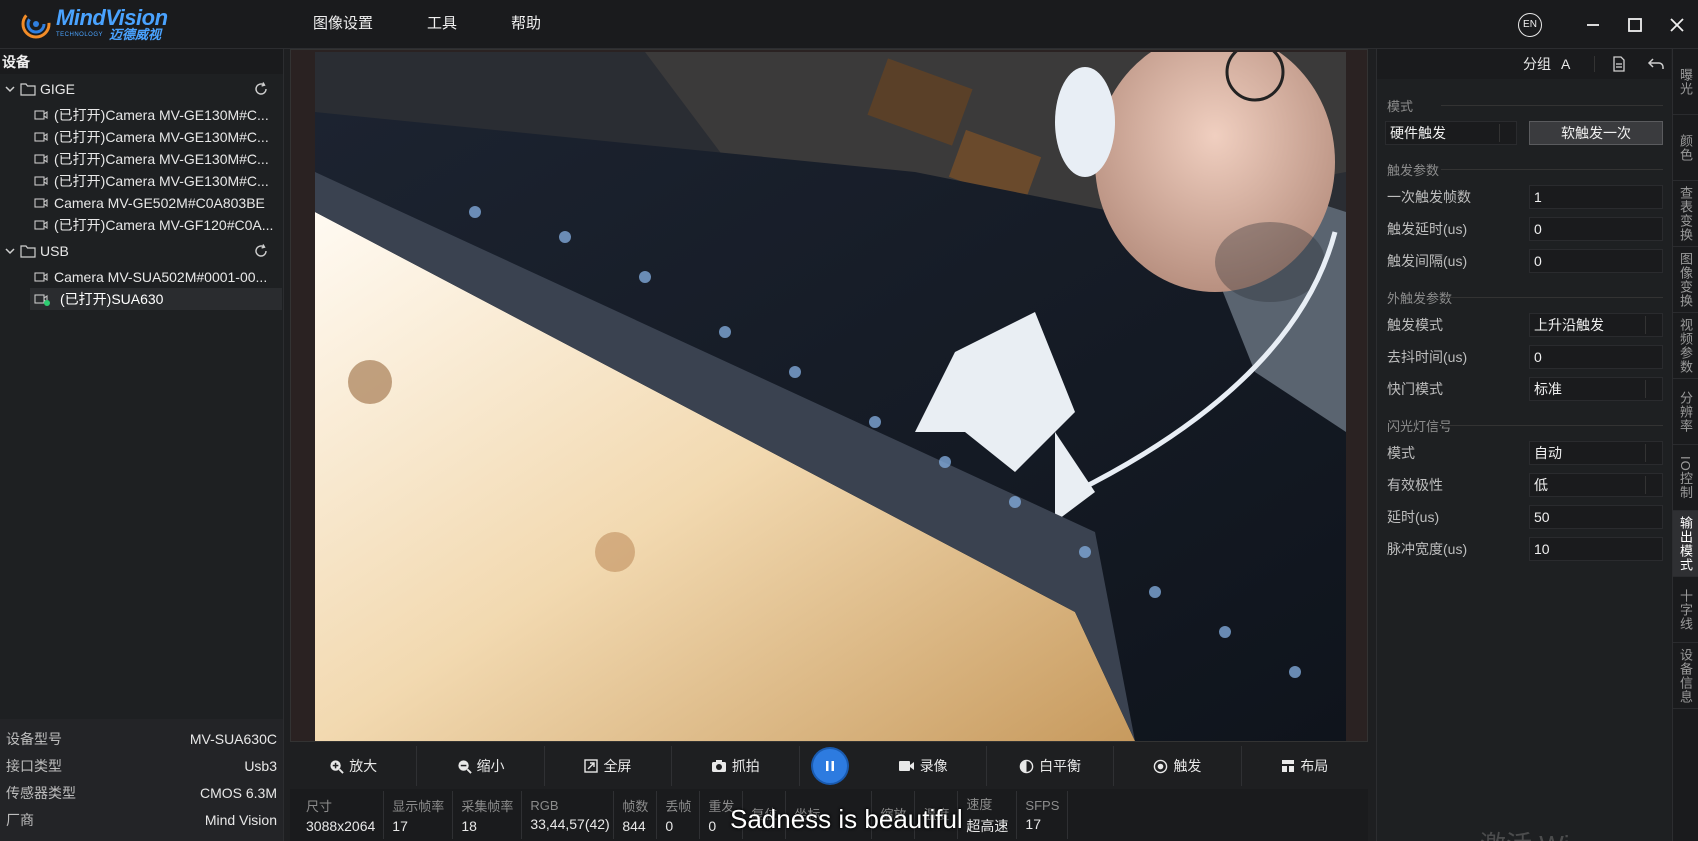  I want to click on tab-label: 设备信息, so click(1685, 675).